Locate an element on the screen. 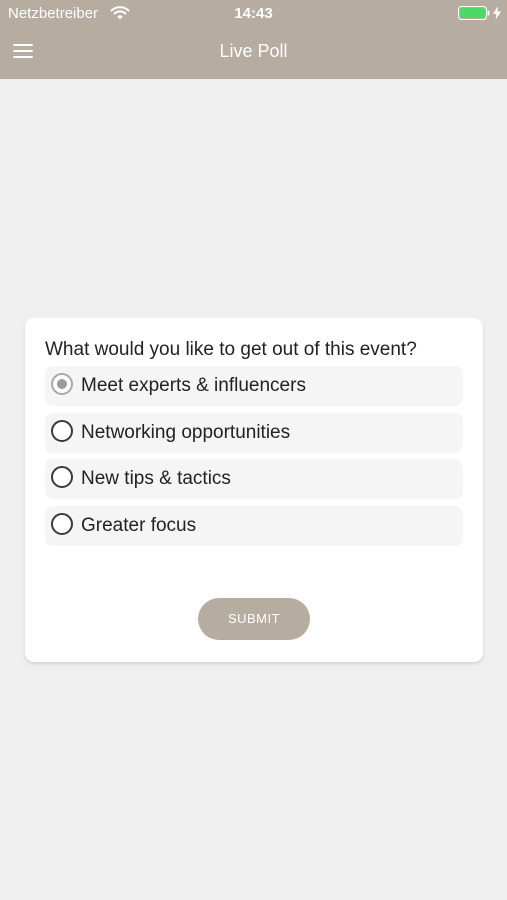  poll-option-label: Meet experts & influencers is located at coordinates (193, 385).